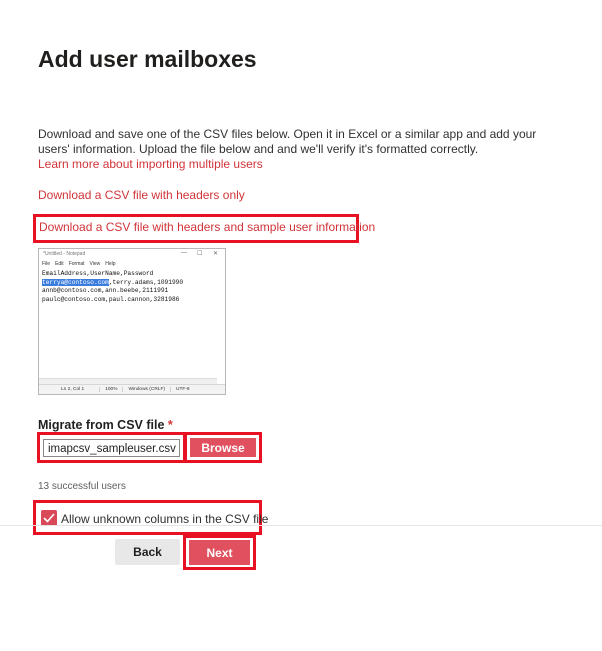 This screenshot has width=602, height=651. I want to click on notepad-titlebar: *Untitled - Notepad — ☐ ✕, so click(132, 254).